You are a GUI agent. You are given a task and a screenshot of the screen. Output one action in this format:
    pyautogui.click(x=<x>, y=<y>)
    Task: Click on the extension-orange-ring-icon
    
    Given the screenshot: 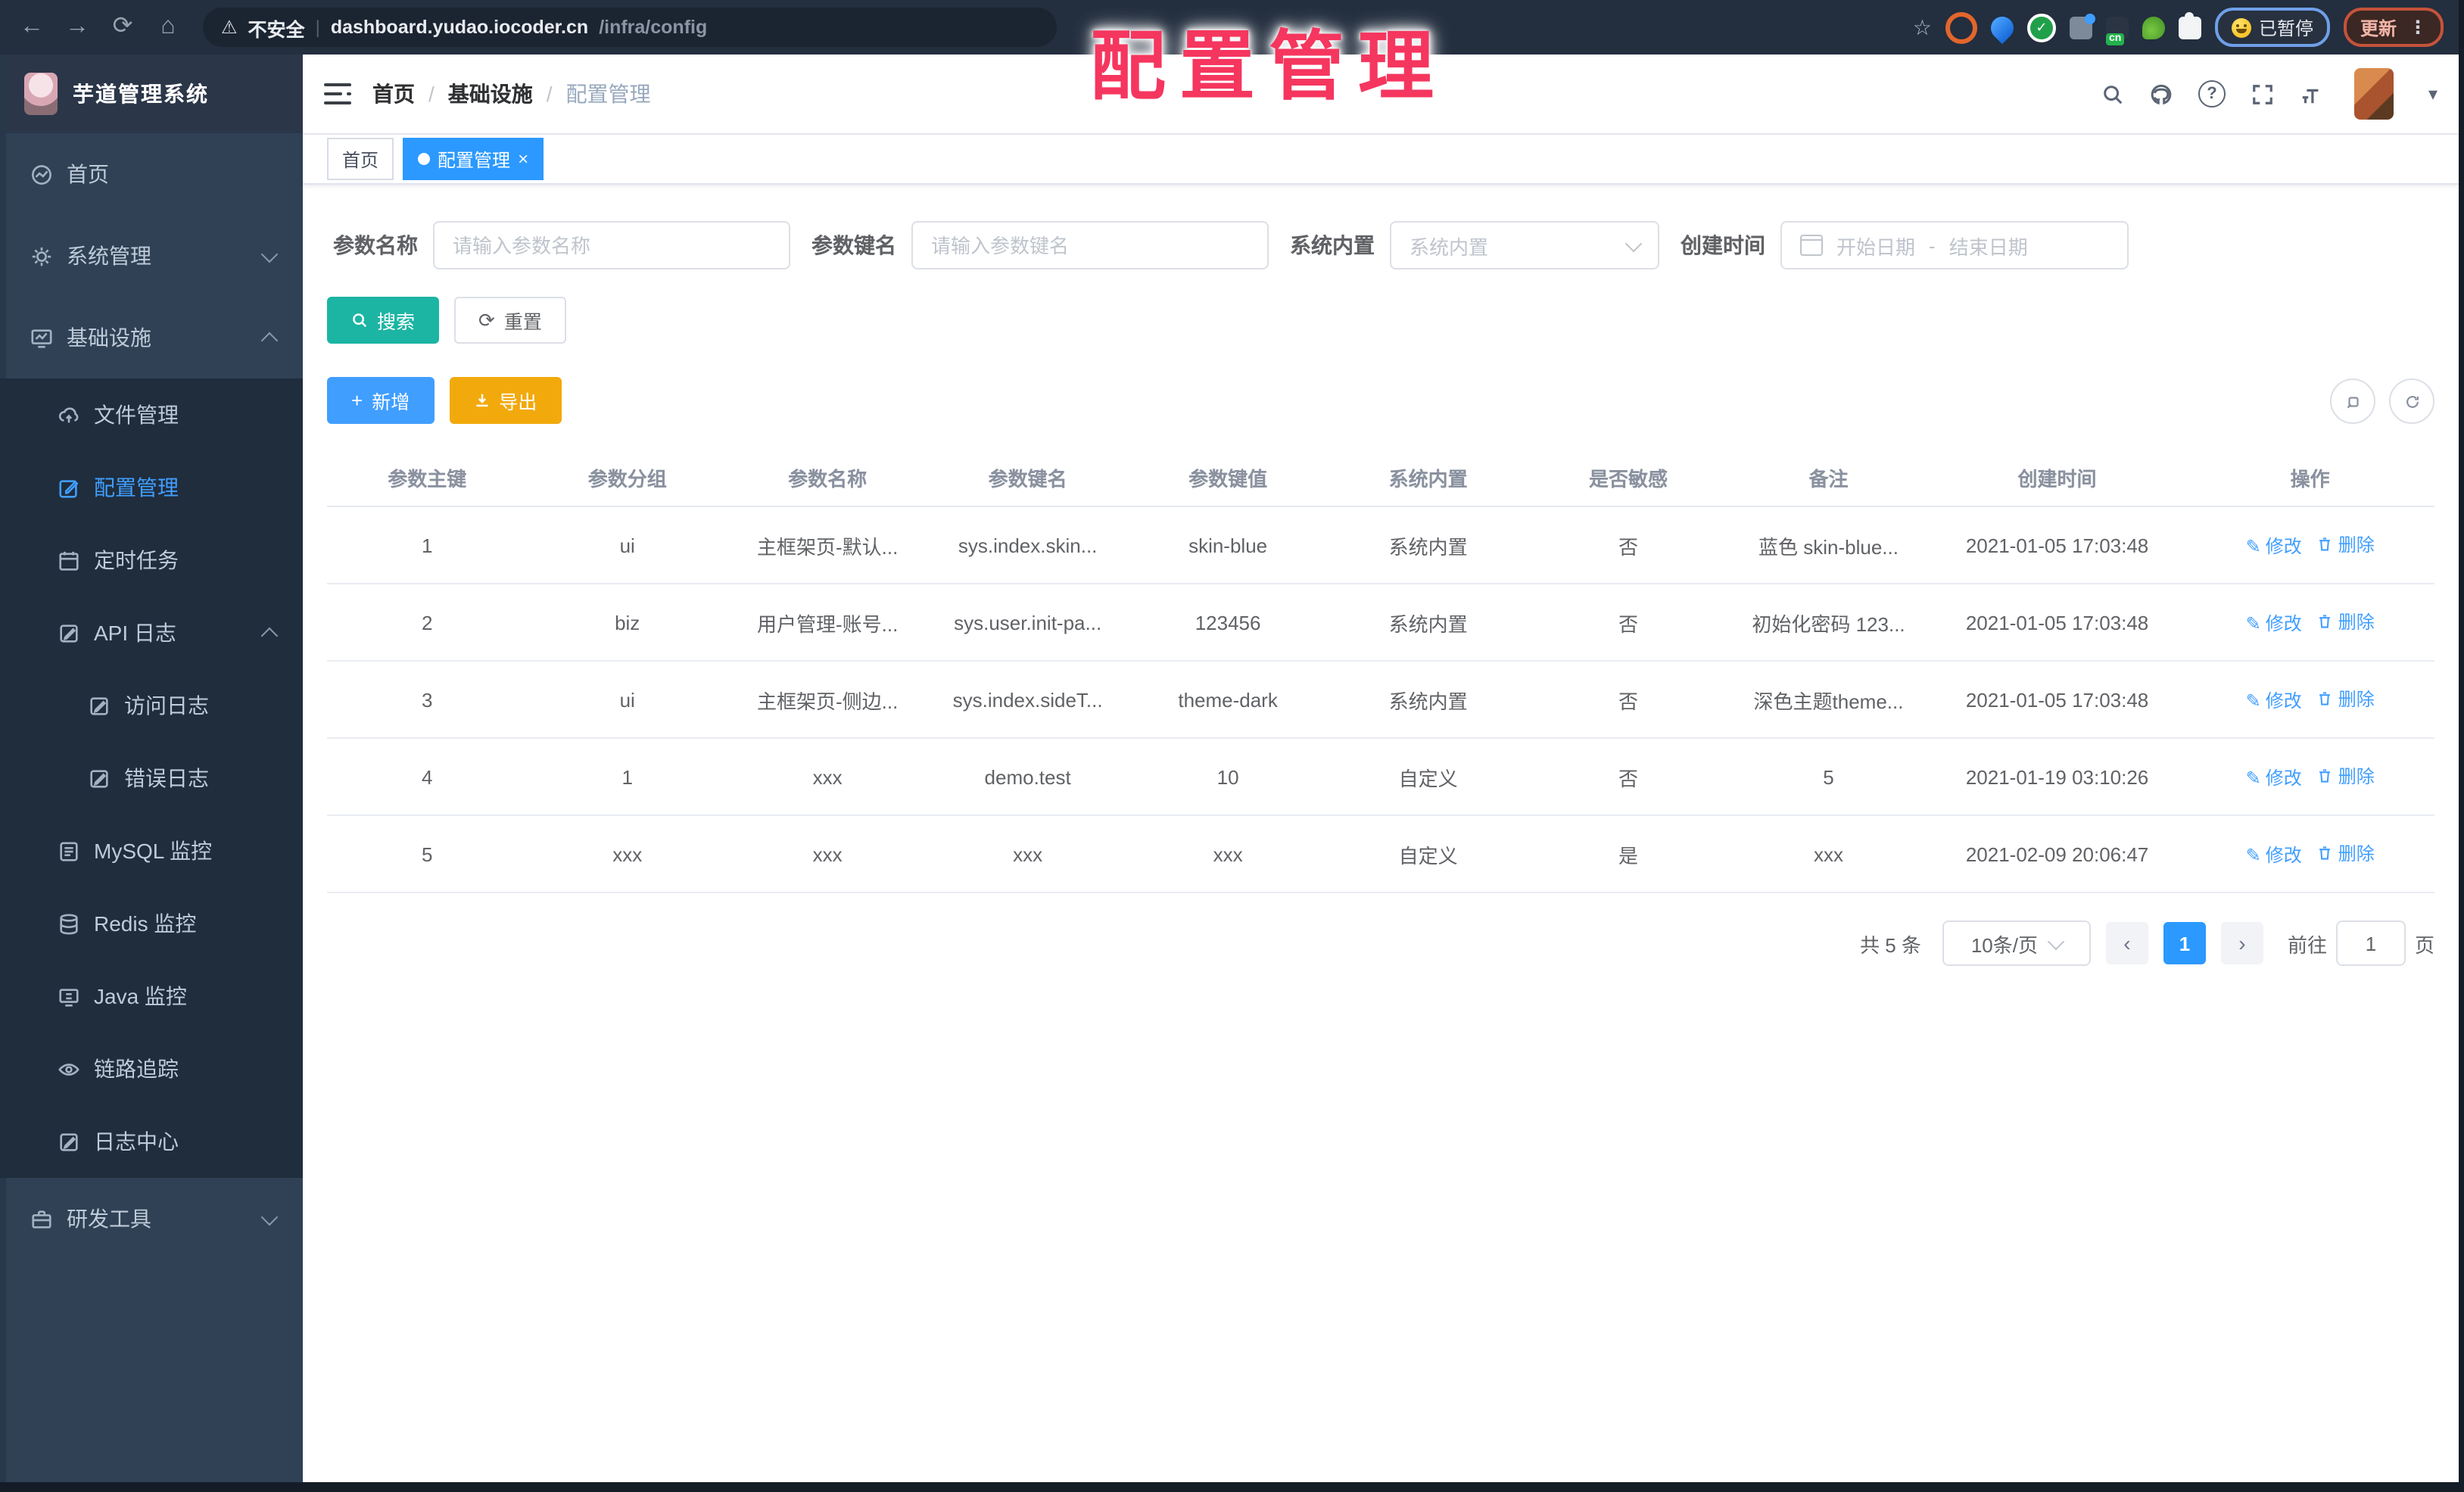 What is the action you would take?
    pyautogui.click(x=1961, y=27)
    